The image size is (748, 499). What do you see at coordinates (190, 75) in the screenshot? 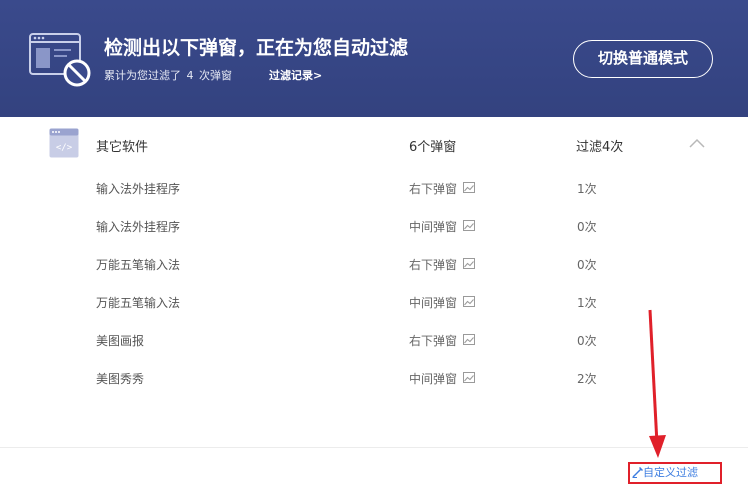
I see `summary-count: 4` at bounding box center [190, 75].